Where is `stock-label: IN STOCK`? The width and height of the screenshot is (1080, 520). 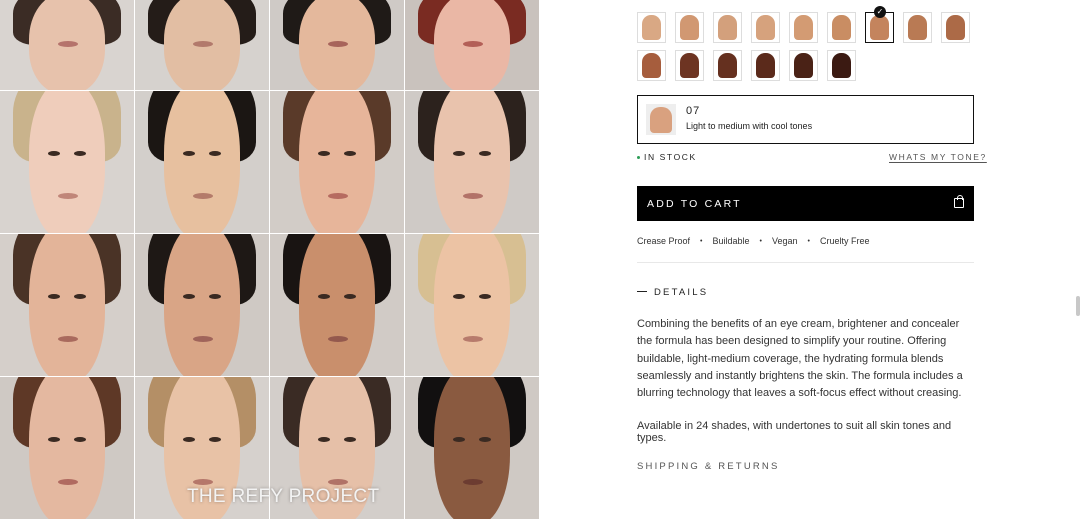 stock-label: IN STOCK is located at coordinates (670, 157).